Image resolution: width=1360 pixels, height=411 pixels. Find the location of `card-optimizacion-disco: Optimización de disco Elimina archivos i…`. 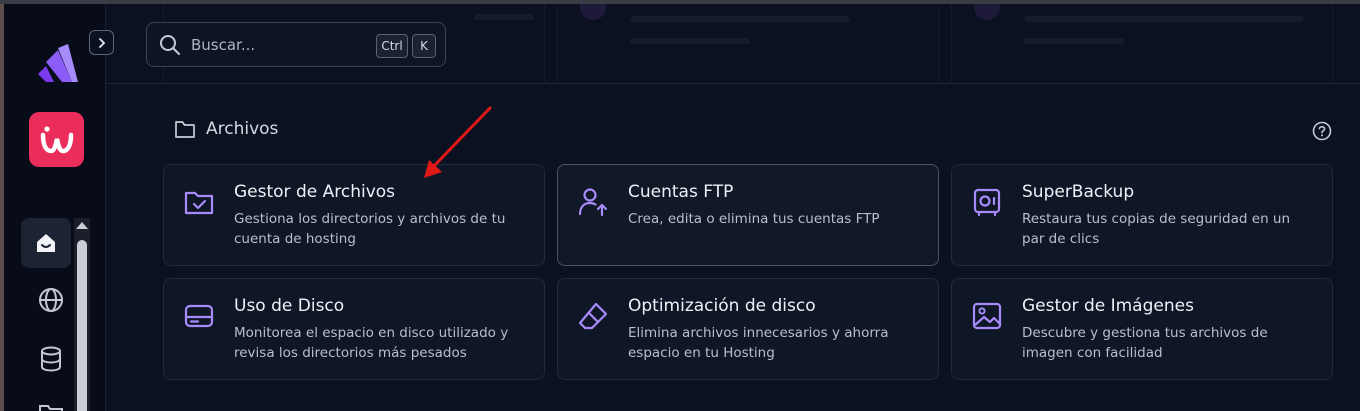

card-optimizacion-disco: Optimización de disco Elimina archivos i… is located at coordinates (748, 329).